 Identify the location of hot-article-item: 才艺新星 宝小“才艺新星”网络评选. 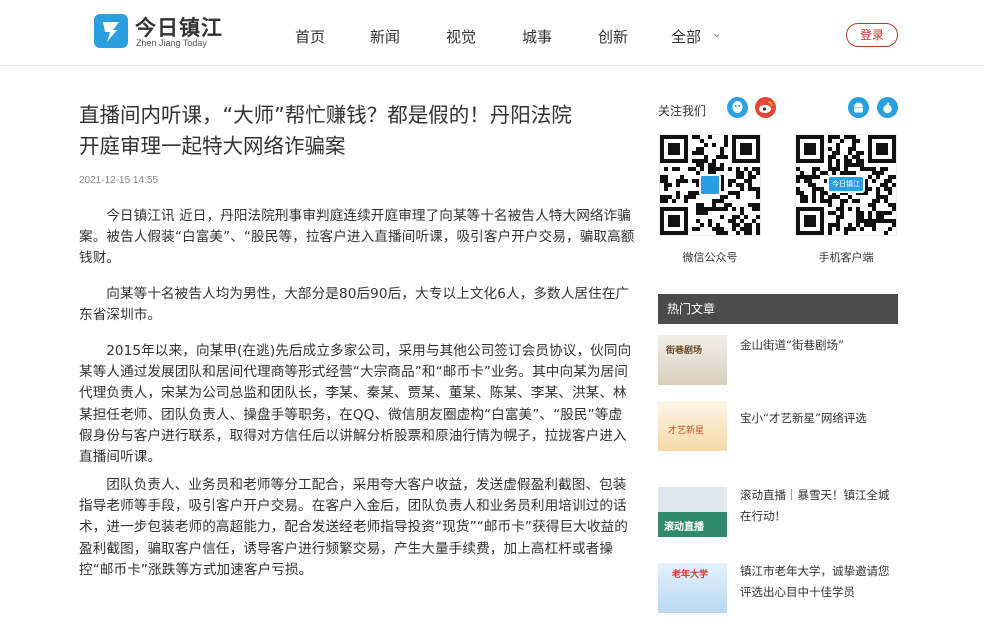
(778, 431).